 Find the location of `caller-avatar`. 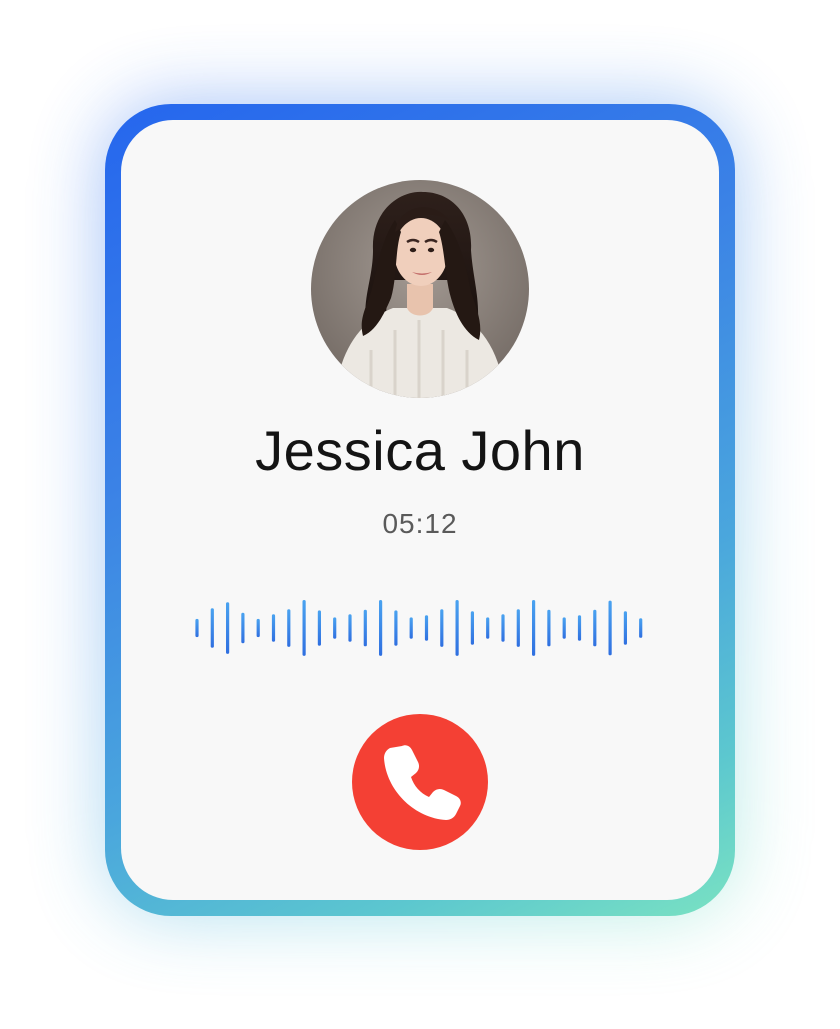

caller-avatar is located at coordinates (420, 289).